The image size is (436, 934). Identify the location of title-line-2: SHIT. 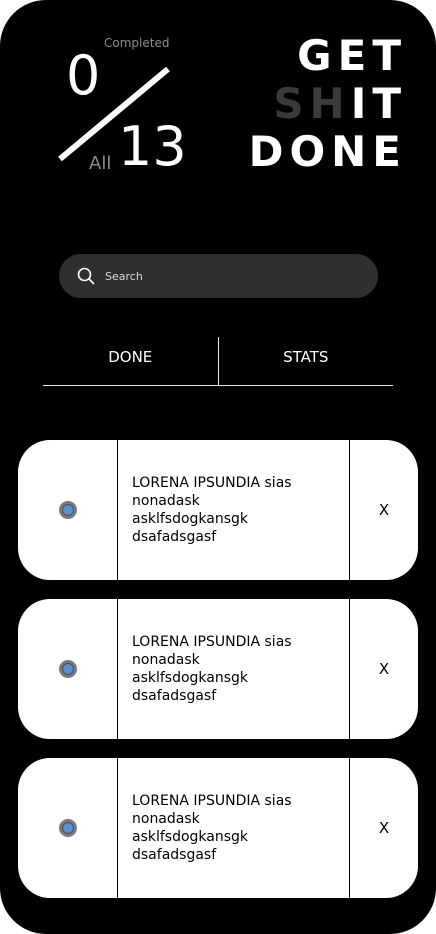
(328, 104).